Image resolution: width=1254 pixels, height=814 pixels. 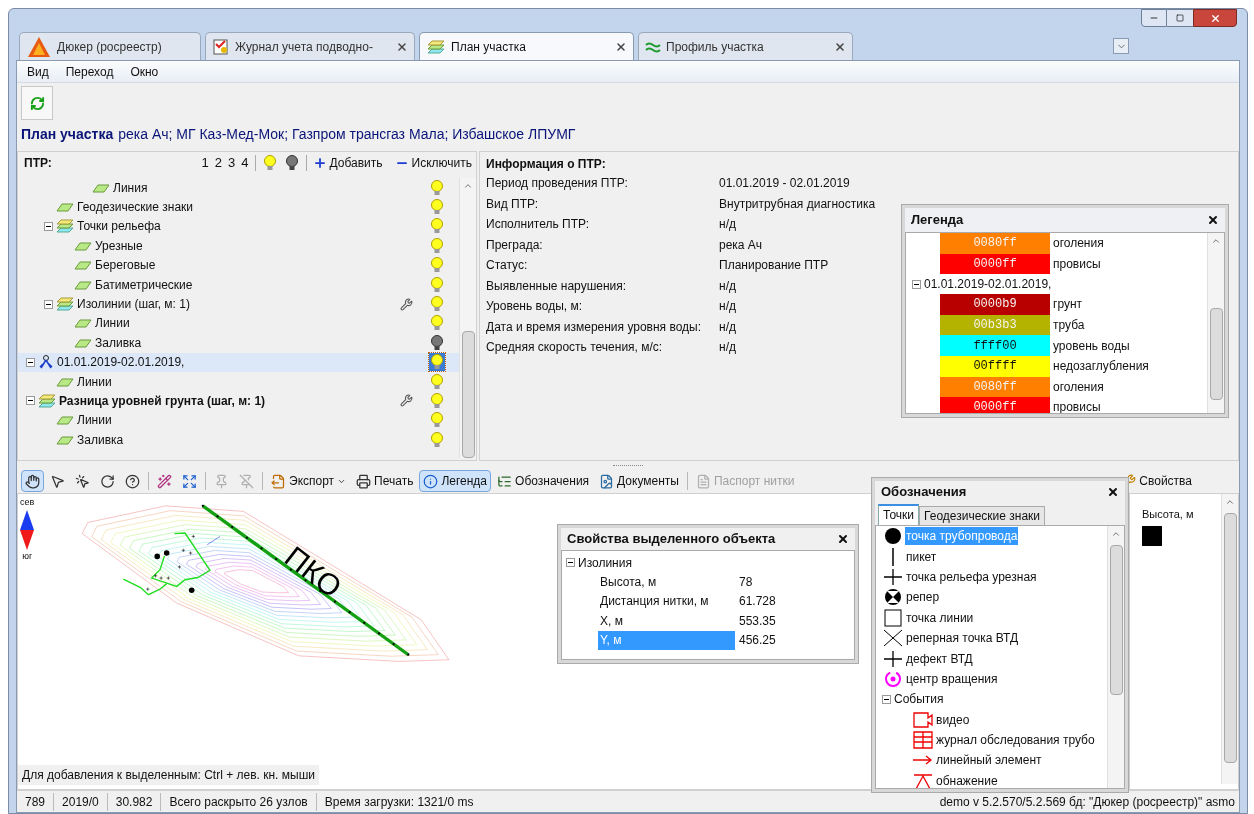 What do you see at coordinates (982, 515) in the screenshot?
I see `panel-tab: Геодезические знаки` at bounding box center [982, 515].